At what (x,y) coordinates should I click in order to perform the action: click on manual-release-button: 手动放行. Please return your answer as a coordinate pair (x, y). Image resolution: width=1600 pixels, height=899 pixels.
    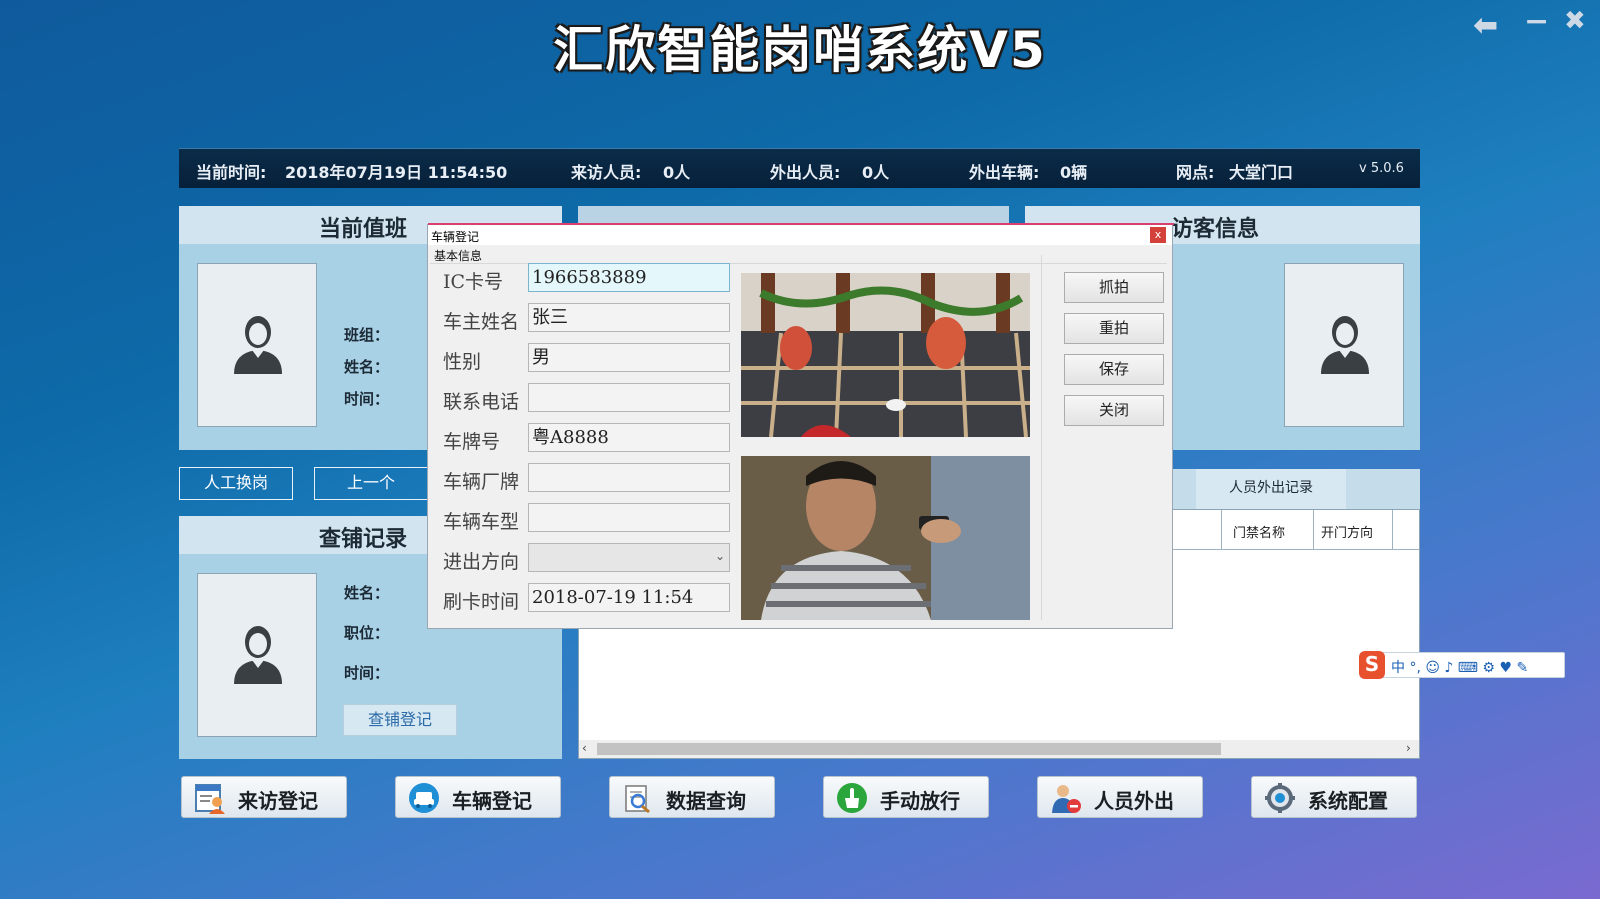
    Looking at the image, I should click on (906, 797).